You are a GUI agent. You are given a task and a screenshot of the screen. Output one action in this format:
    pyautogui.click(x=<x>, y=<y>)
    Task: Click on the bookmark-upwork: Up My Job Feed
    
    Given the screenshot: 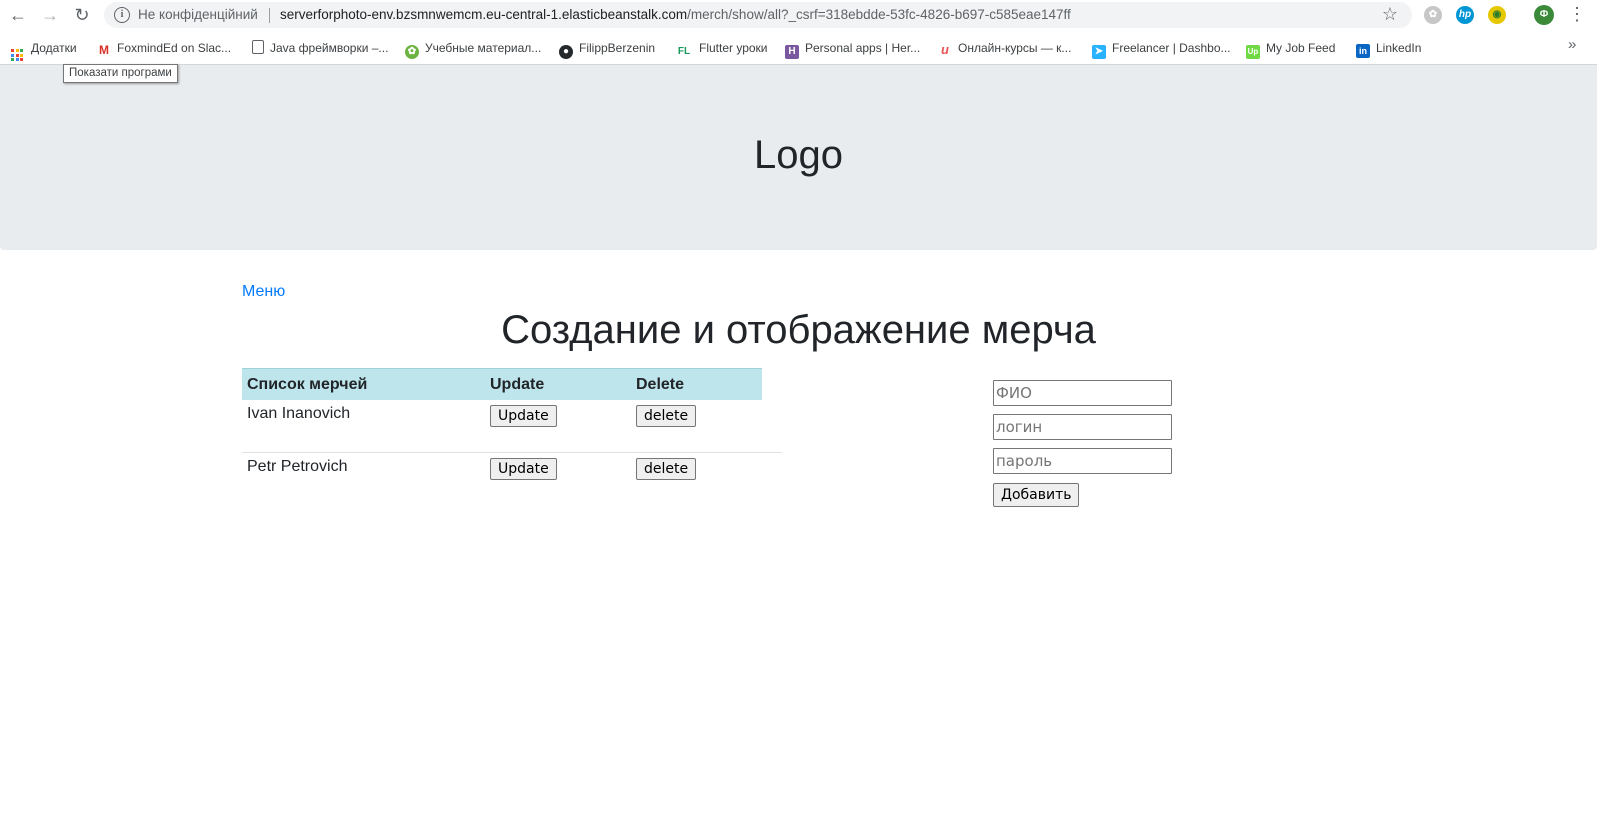 What is the action you would take?
    pyautogui.click(x=1291, y=49)
    